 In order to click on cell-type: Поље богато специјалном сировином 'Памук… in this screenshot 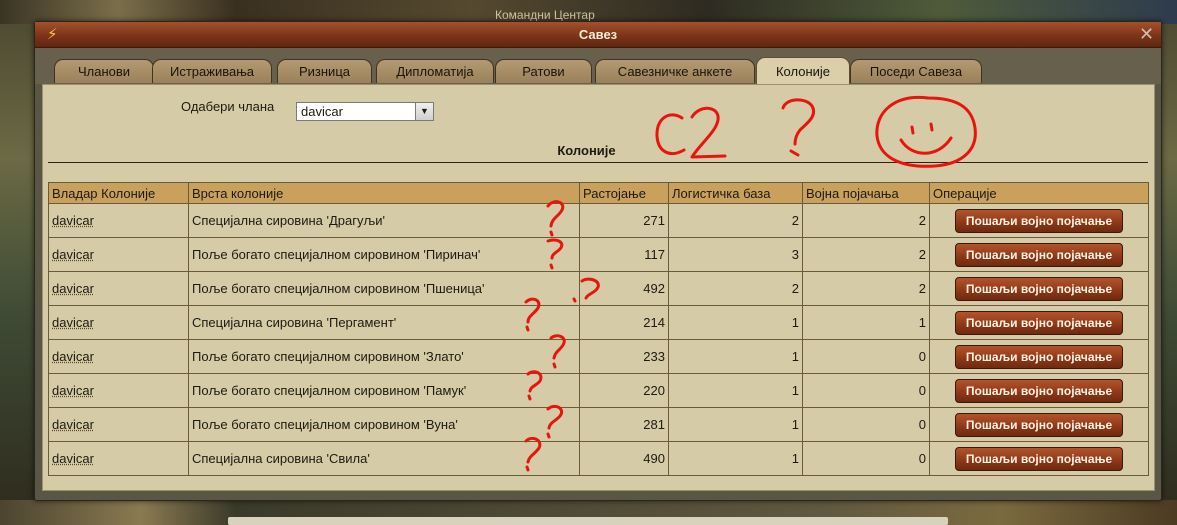, I will do `click(384, 390)`.